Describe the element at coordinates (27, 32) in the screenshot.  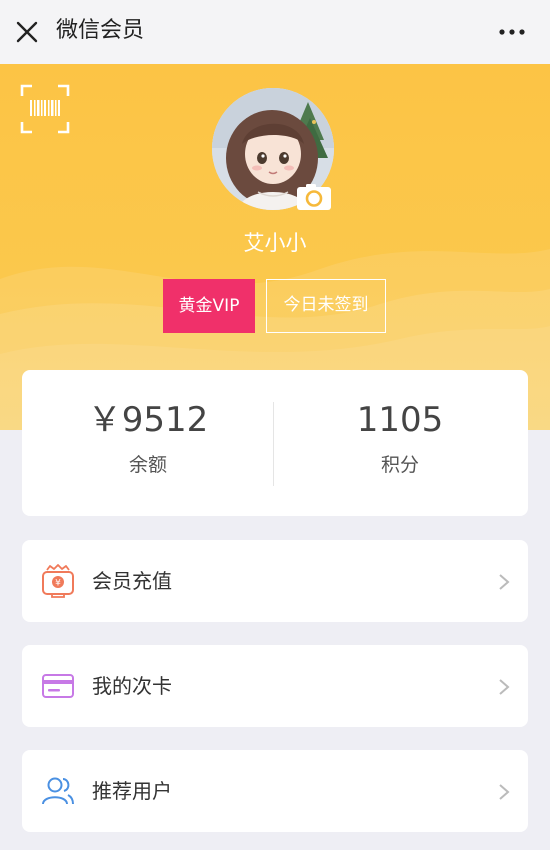
I see `close-icon` at that location.